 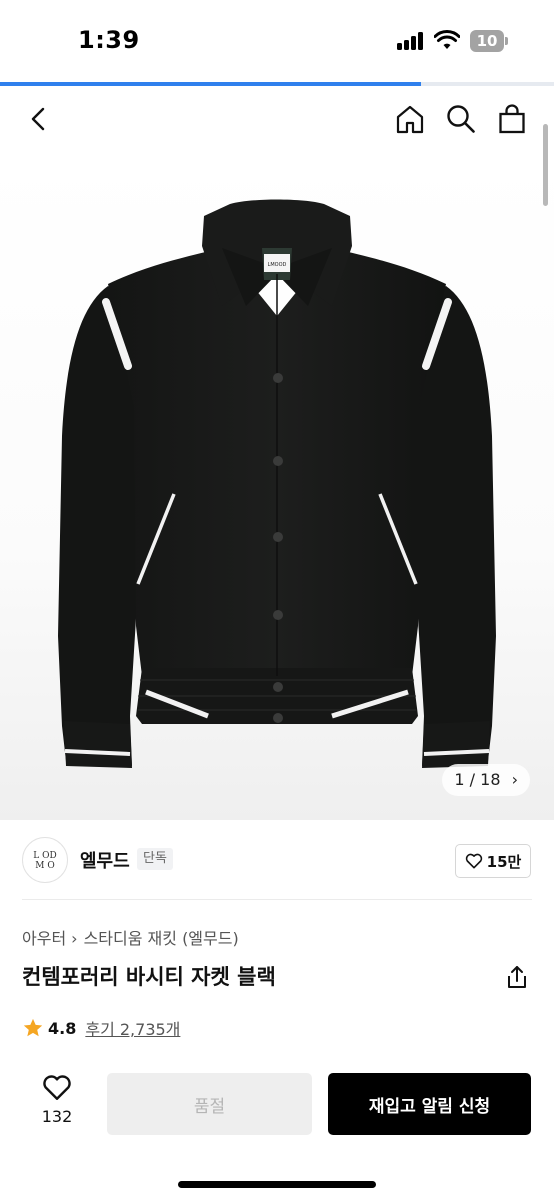 I want to click on svg-text: M O, so click(x=44, y=866).